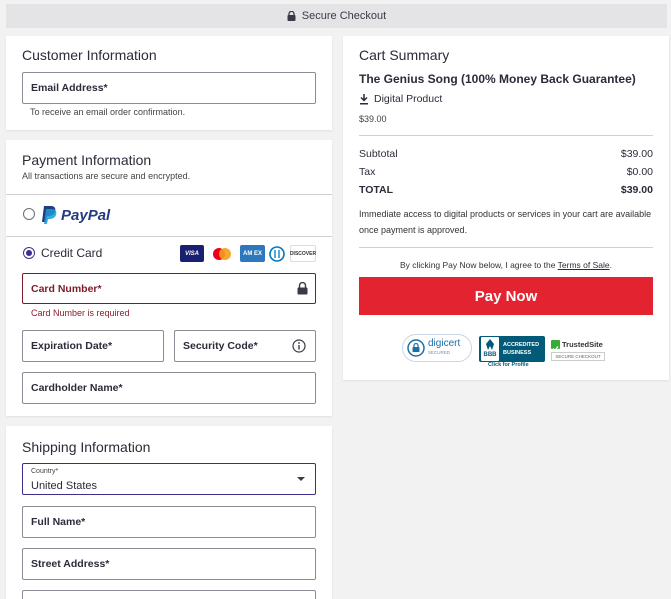  What do you see at coordinates (301, 479) in the screenshot?
I see `chevron-down-icon` at bounding box center [301, 479].